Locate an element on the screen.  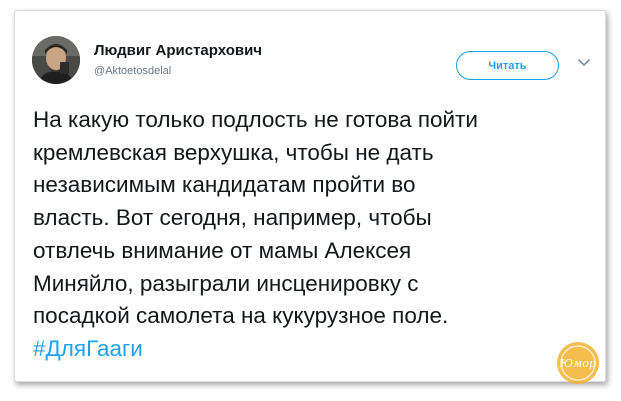
svg-text: Юмор is located at coordinates (577, 363).